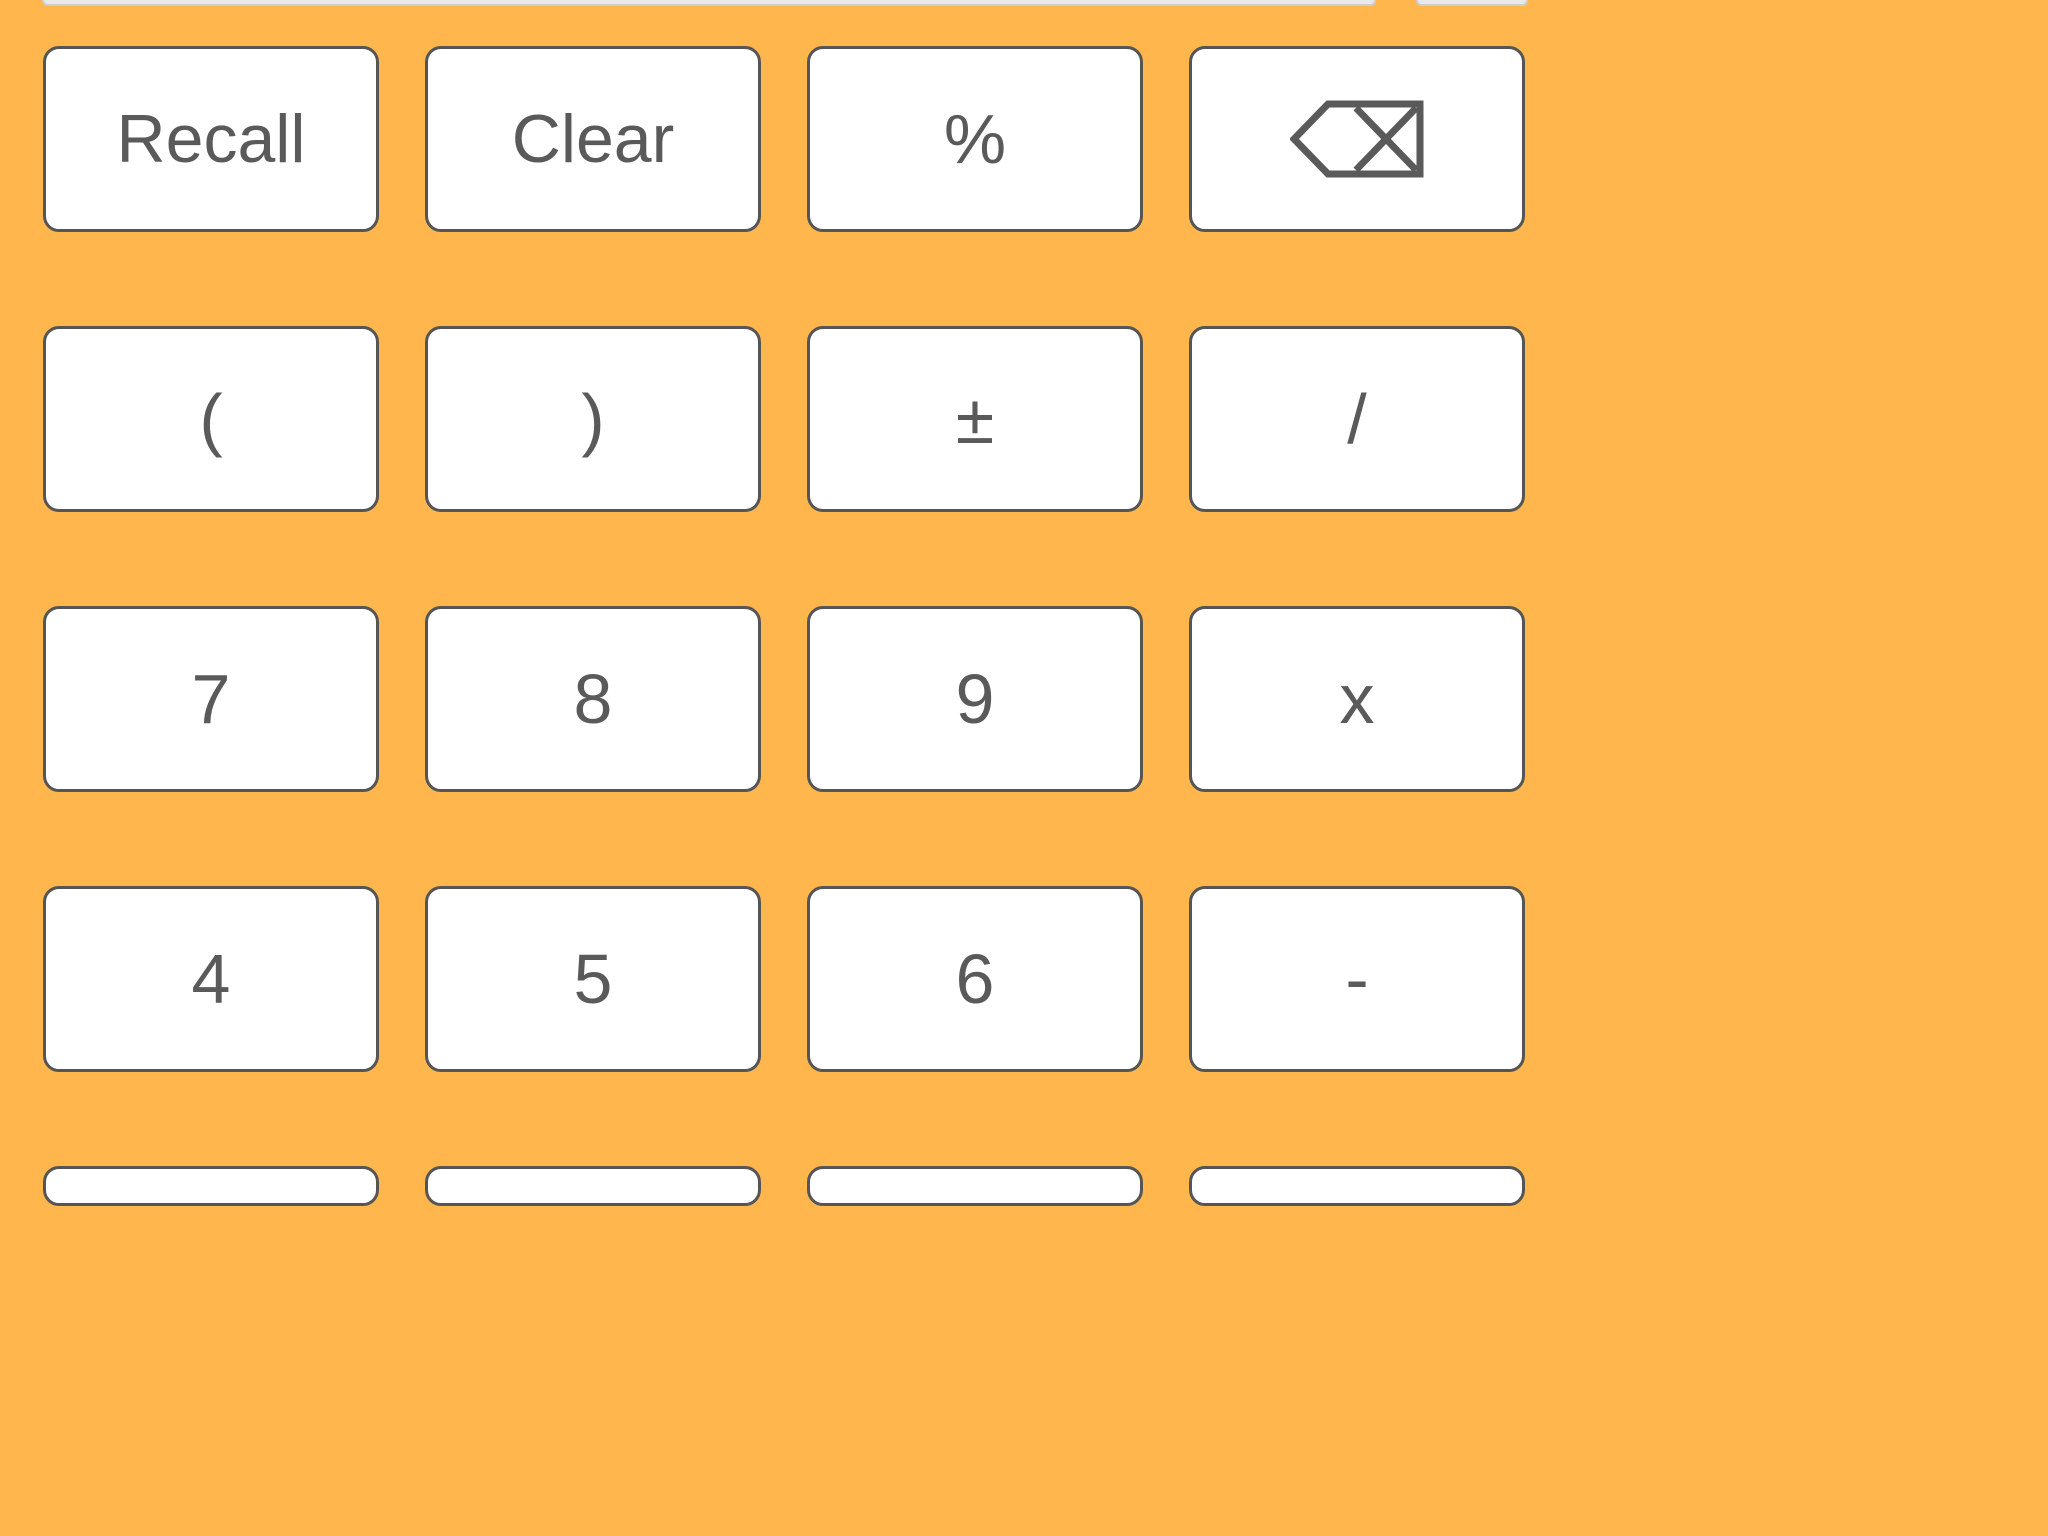 The width and height of the screenshot is (2048, 1536). Describe the element at coordinates (593, 979) in the screenshot. I see `digit-5-button: 5` at that location.